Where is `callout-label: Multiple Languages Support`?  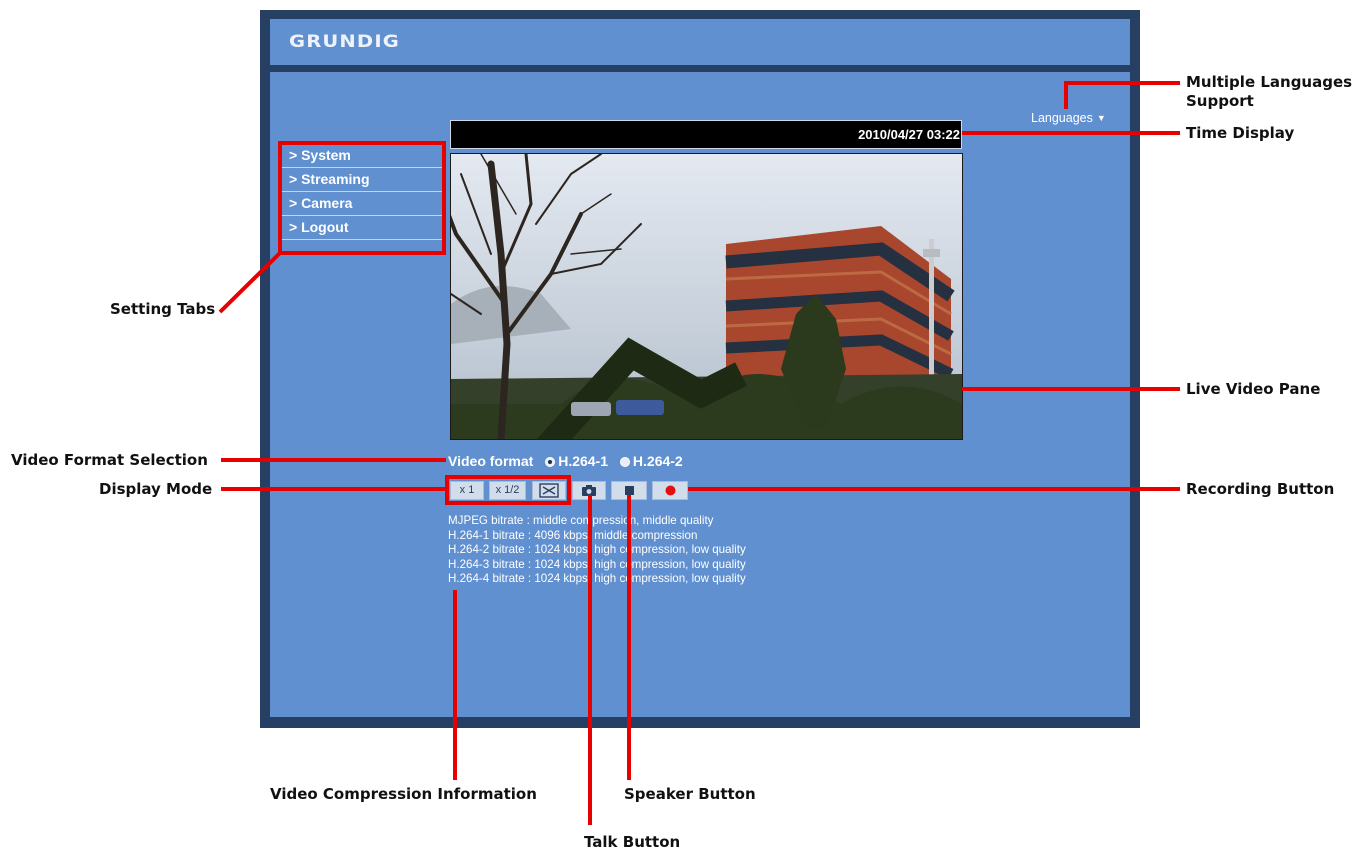 callout-label: Multiple Languages Support is located at coordinates (1269, 91).